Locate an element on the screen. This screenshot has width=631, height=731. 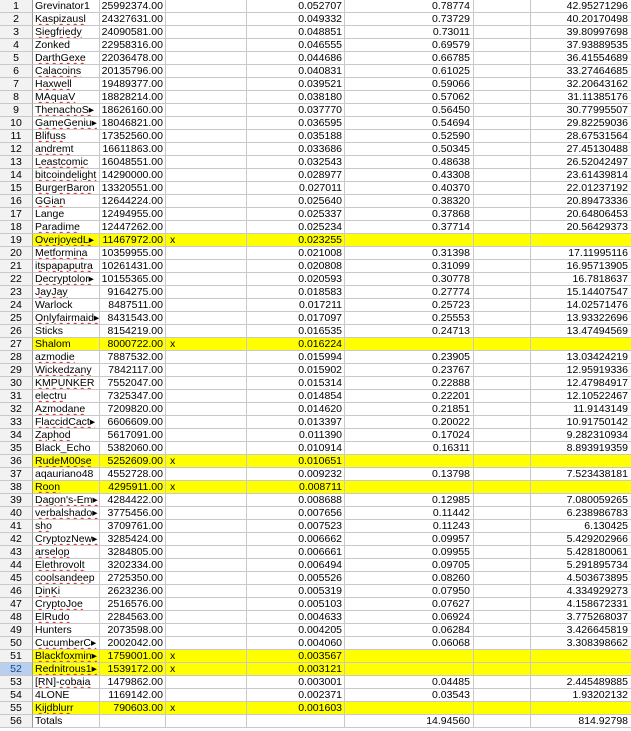
share-cell: 0.046555 is located at coordinates (296, 45).